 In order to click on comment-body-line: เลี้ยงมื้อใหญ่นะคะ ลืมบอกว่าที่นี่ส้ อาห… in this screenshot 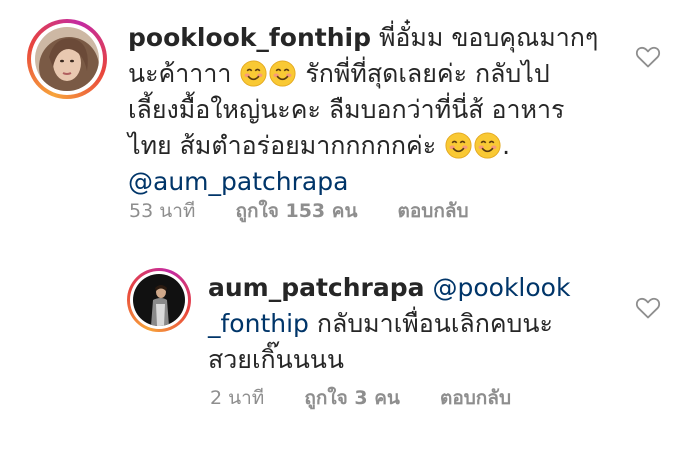, I will do `click(346, 109)`.